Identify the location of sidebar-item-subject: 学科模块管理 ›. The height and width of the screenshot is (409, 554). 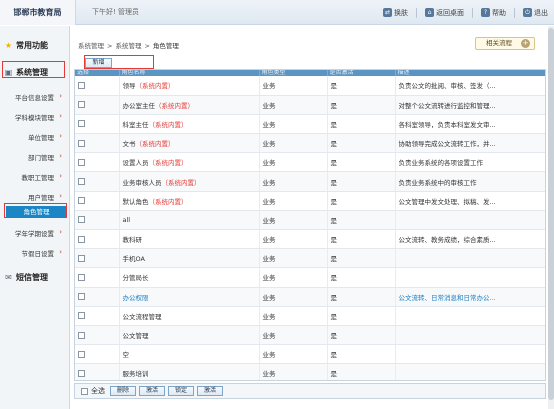
(35, 117).